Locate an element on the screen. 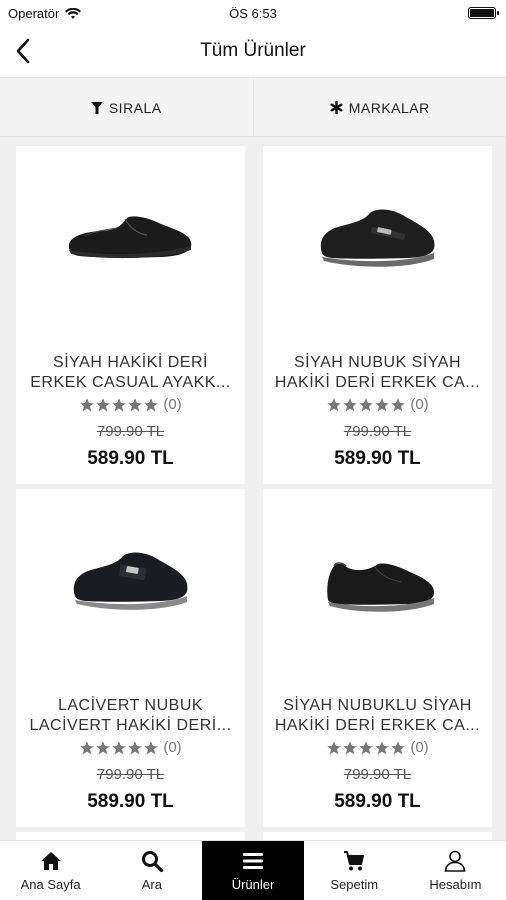 This screenshot has width=506, height=900. home-icon is located at coordinates (50, 861).